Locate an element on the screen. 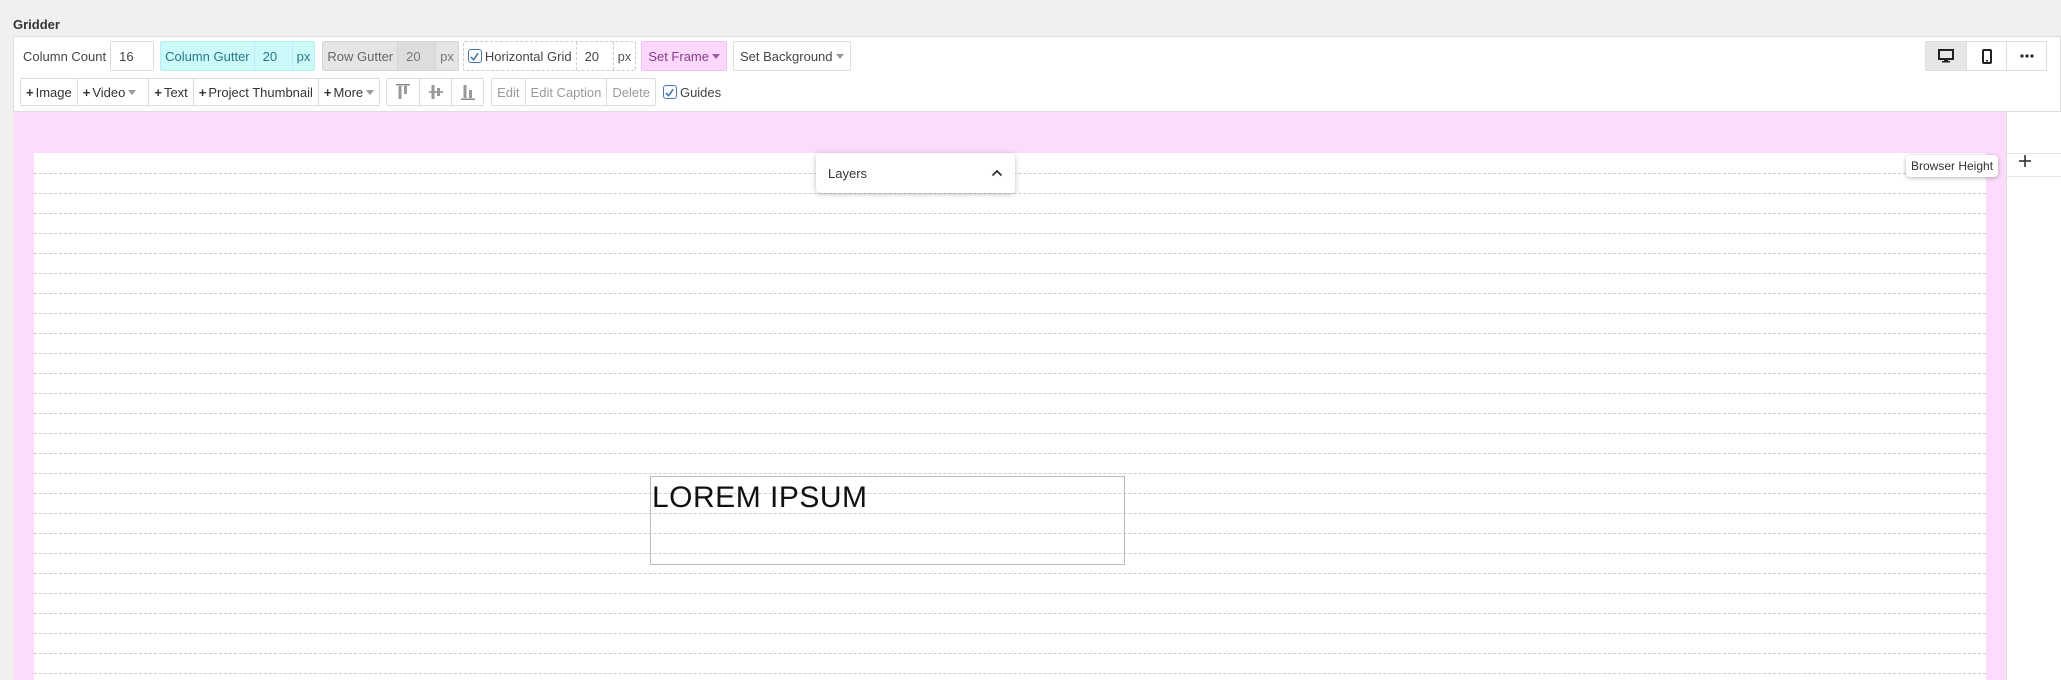 Image resolution: width=2061 pixels, height=680 pixels. desktop-view-button is located at coordinates (1946, 56).